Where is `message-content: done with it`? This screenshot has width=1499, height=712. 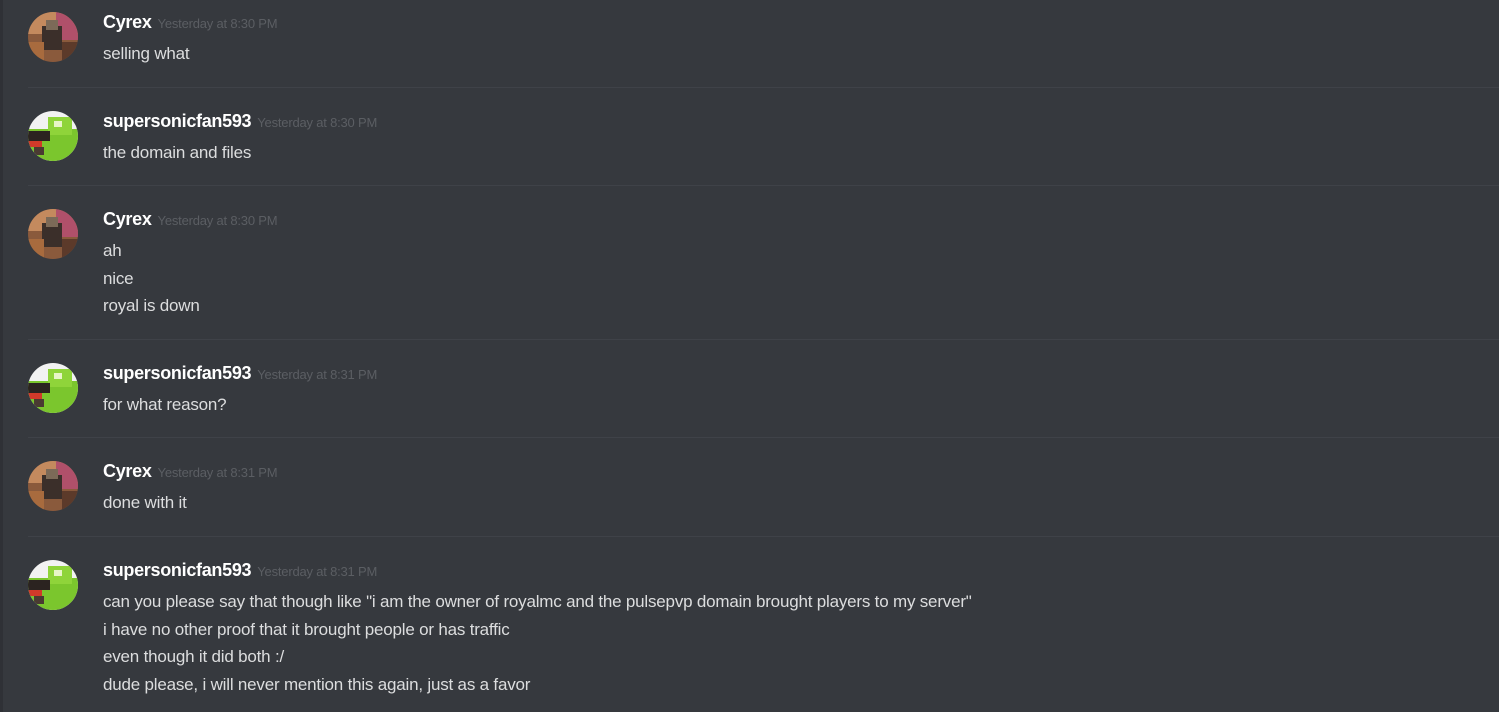 message-content: done with it is located at coordinates (145, 503).